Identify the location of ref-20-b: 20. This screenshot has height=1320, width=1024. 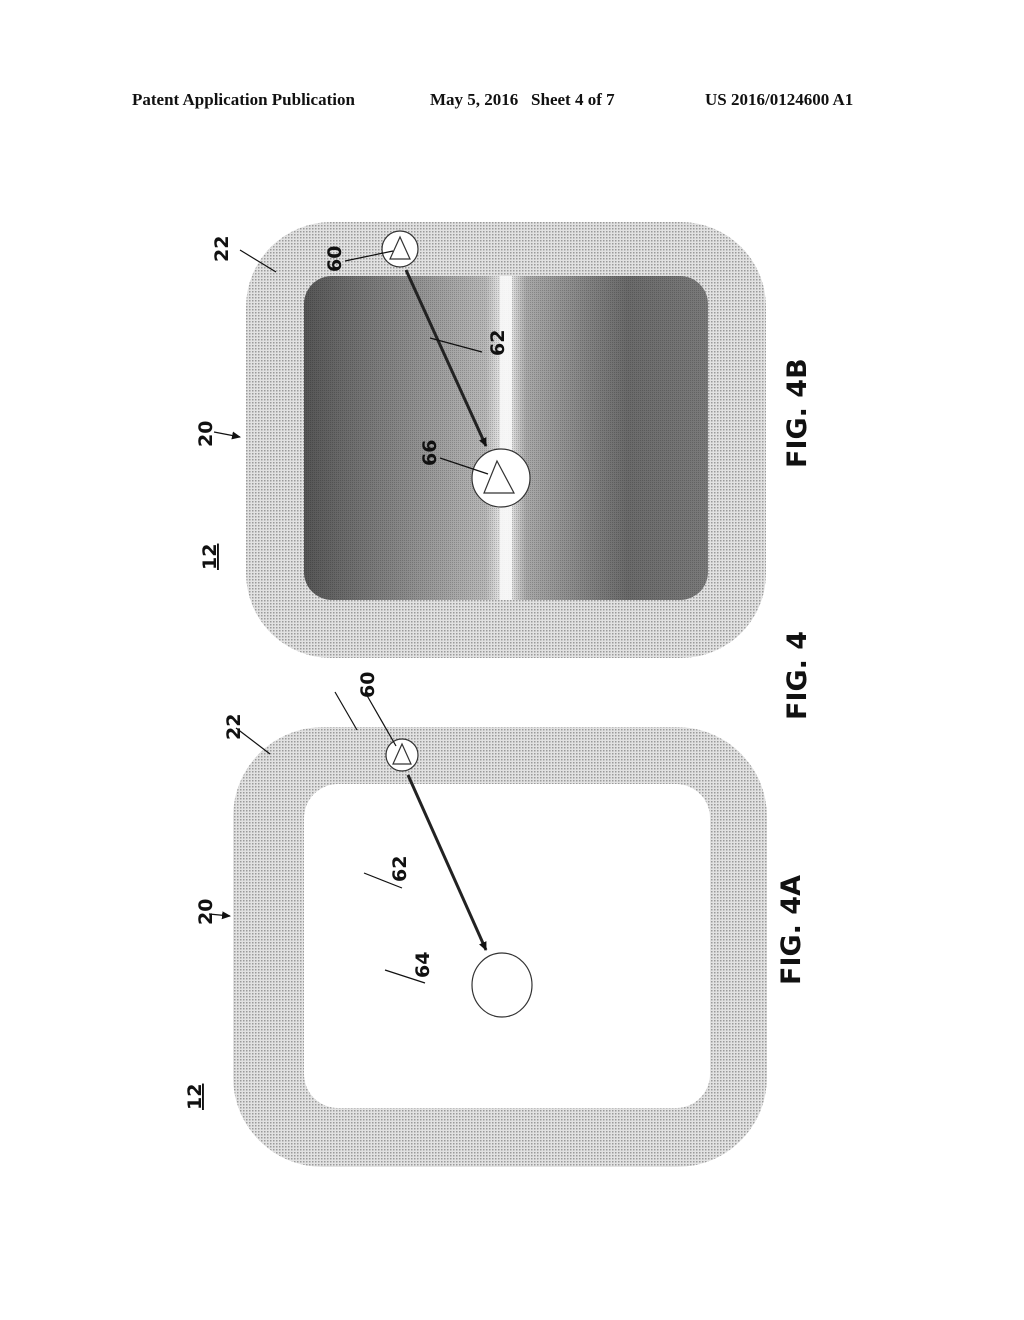
(206, 434).